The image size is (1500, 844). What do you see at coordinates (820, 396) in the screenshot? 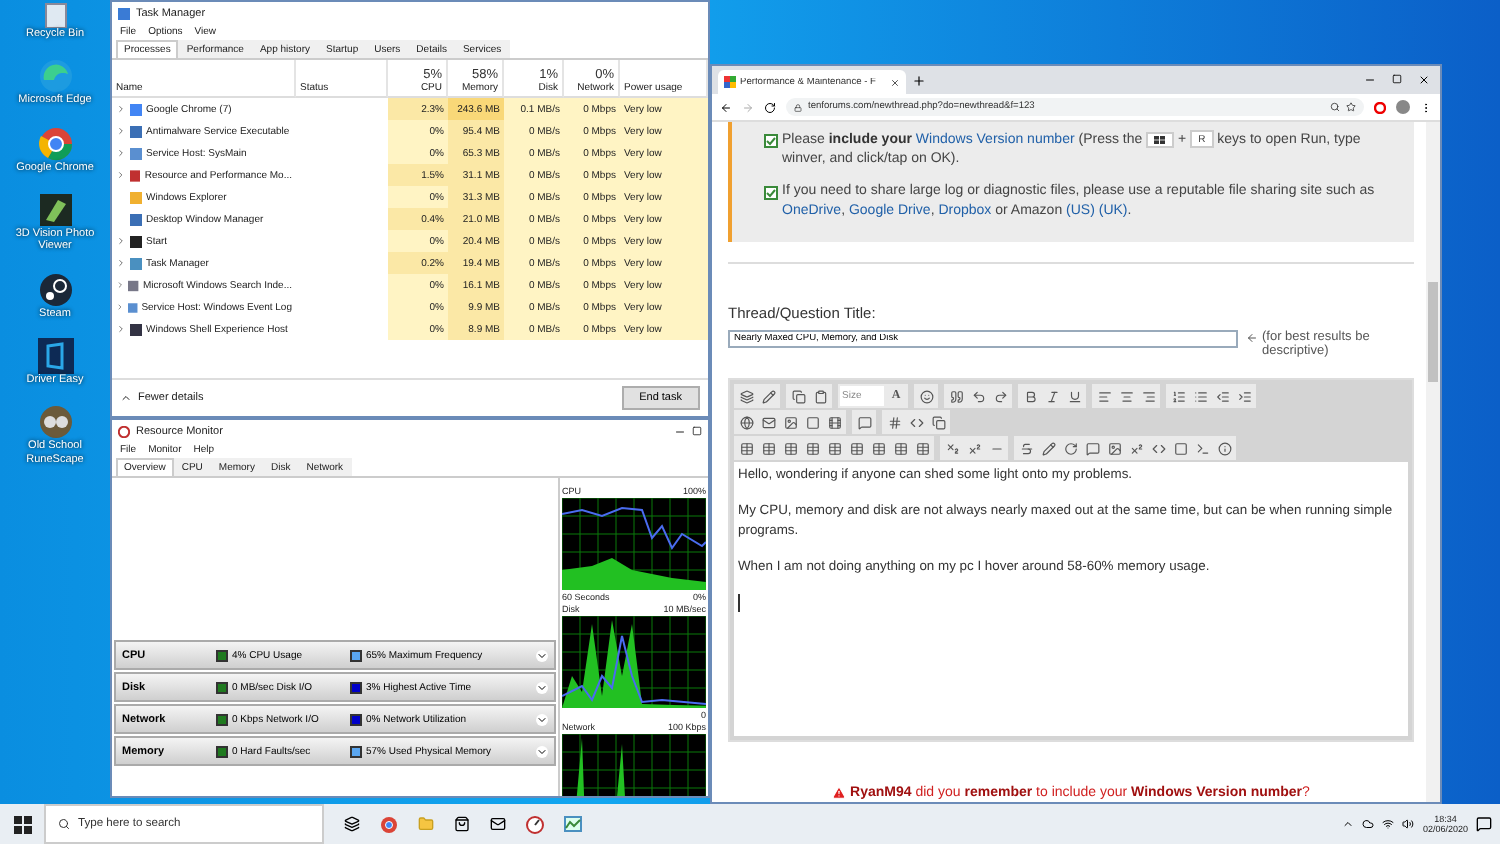
I see `clipboard-icon` at bounding box center [820, 396].